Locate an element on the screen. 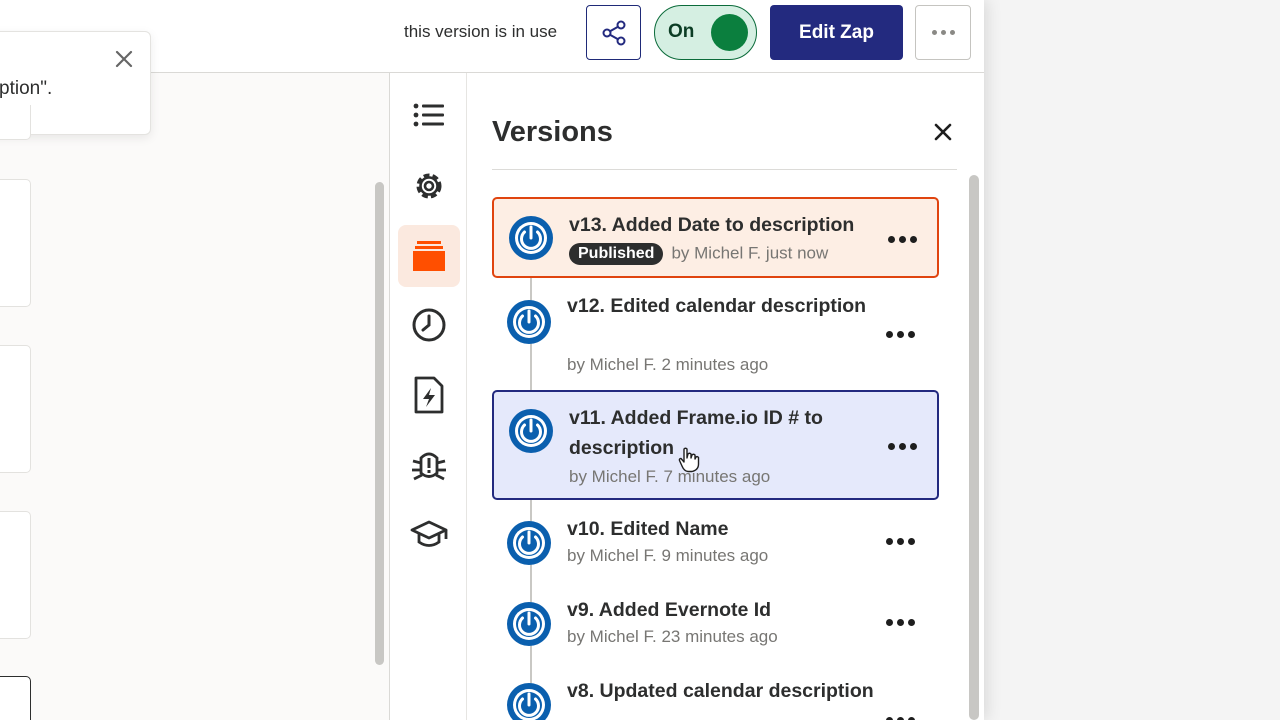  version-meta-row: Published by Michel F. just now is located at coordinates (698, 254).